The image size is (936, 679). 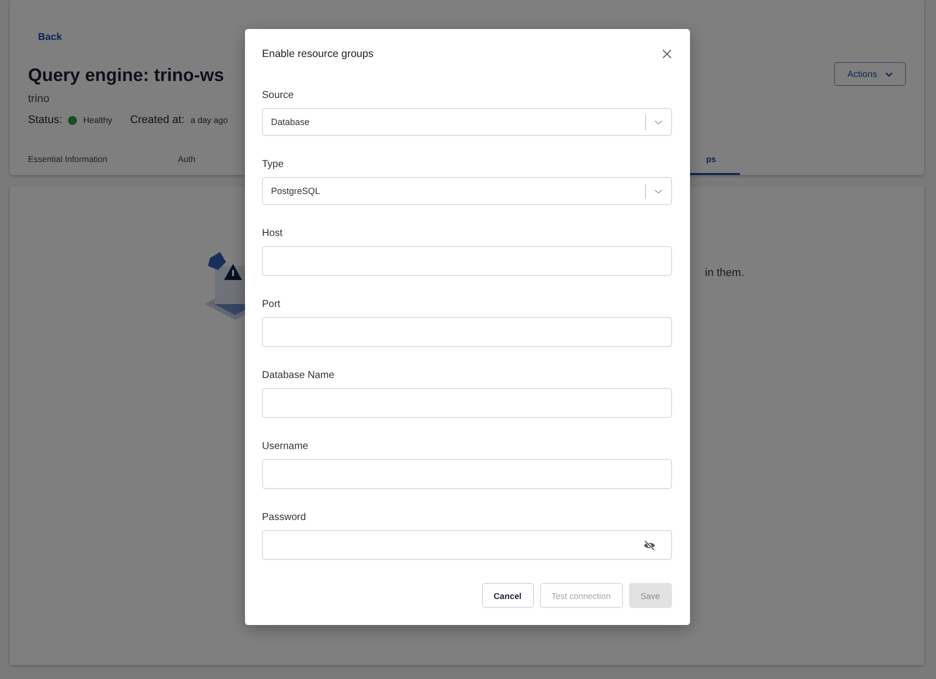 What do you see at coordinates (273, 164) in the screenshot?
I see `field-label: Type` at bounding box center [273, 164].